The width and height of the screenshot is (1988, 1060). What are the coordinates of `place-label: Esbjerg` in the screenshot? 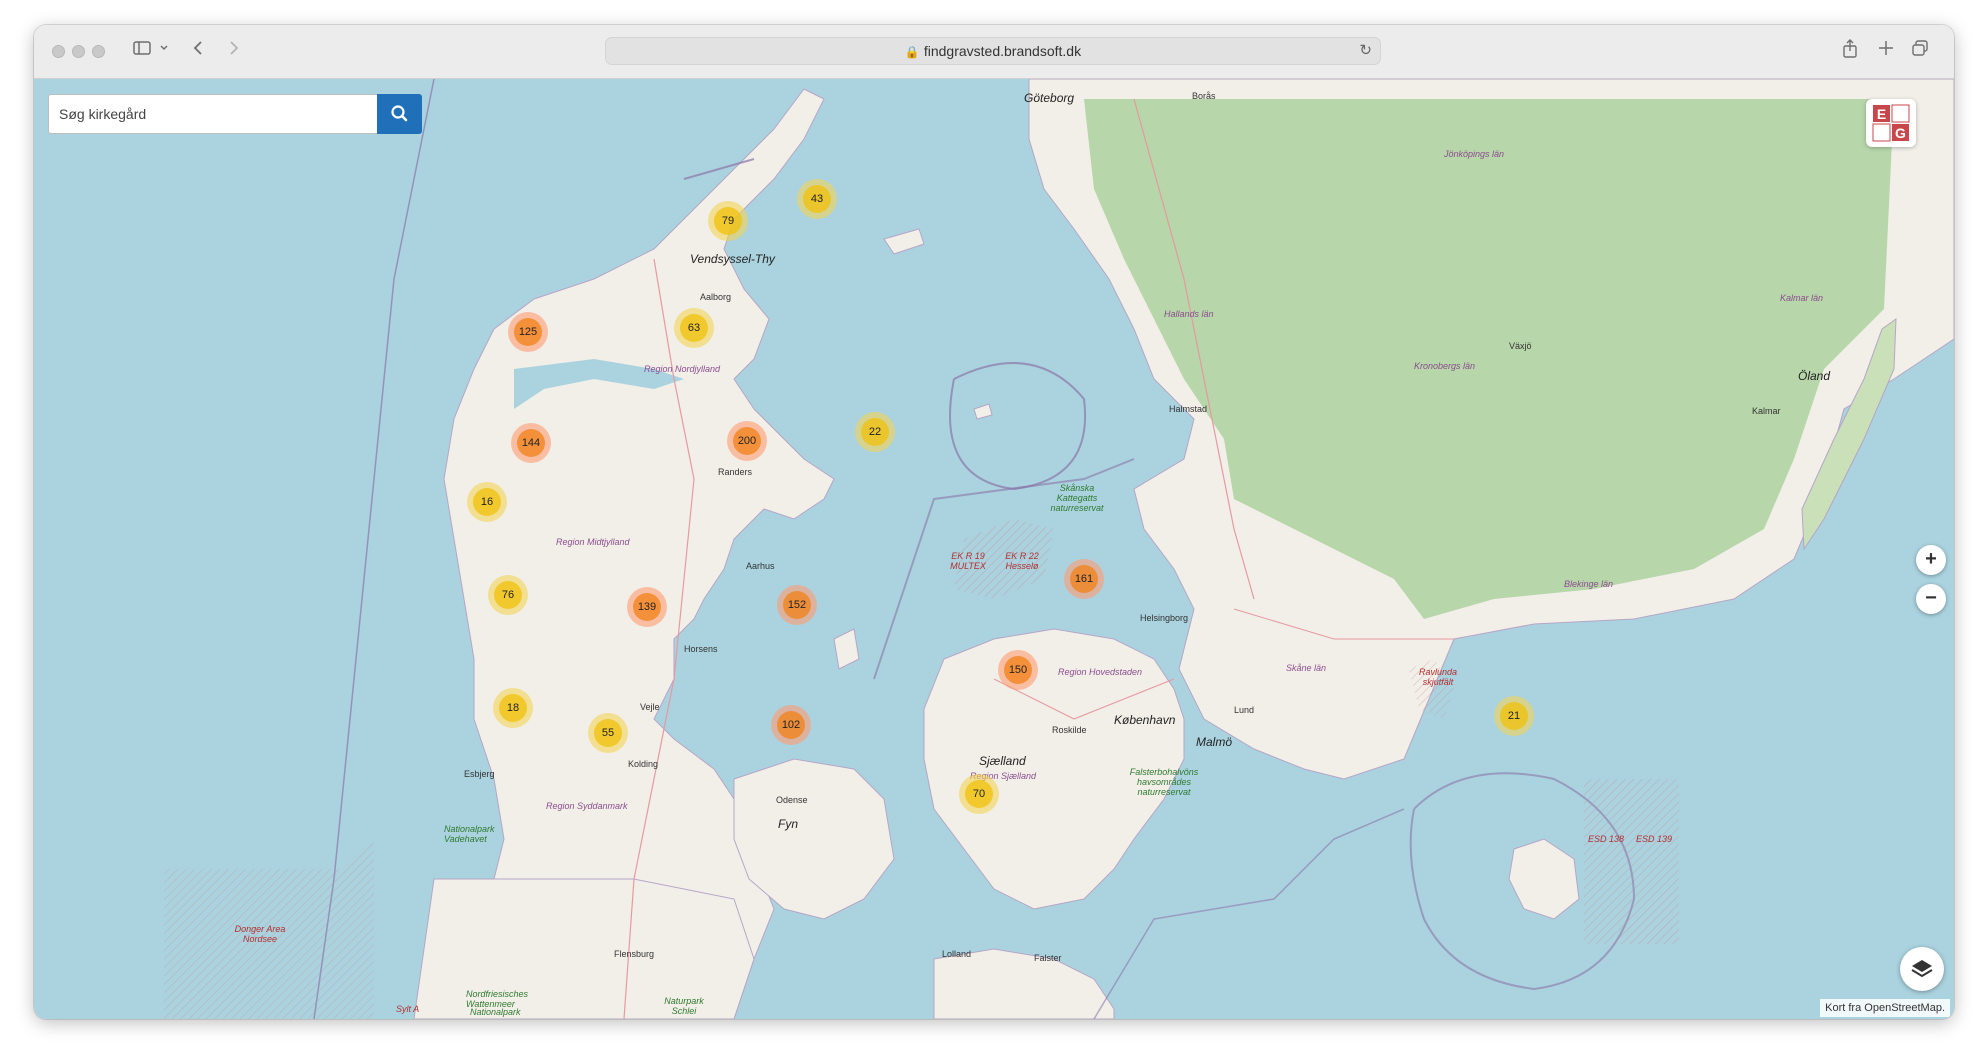 It's located at (479, 774).